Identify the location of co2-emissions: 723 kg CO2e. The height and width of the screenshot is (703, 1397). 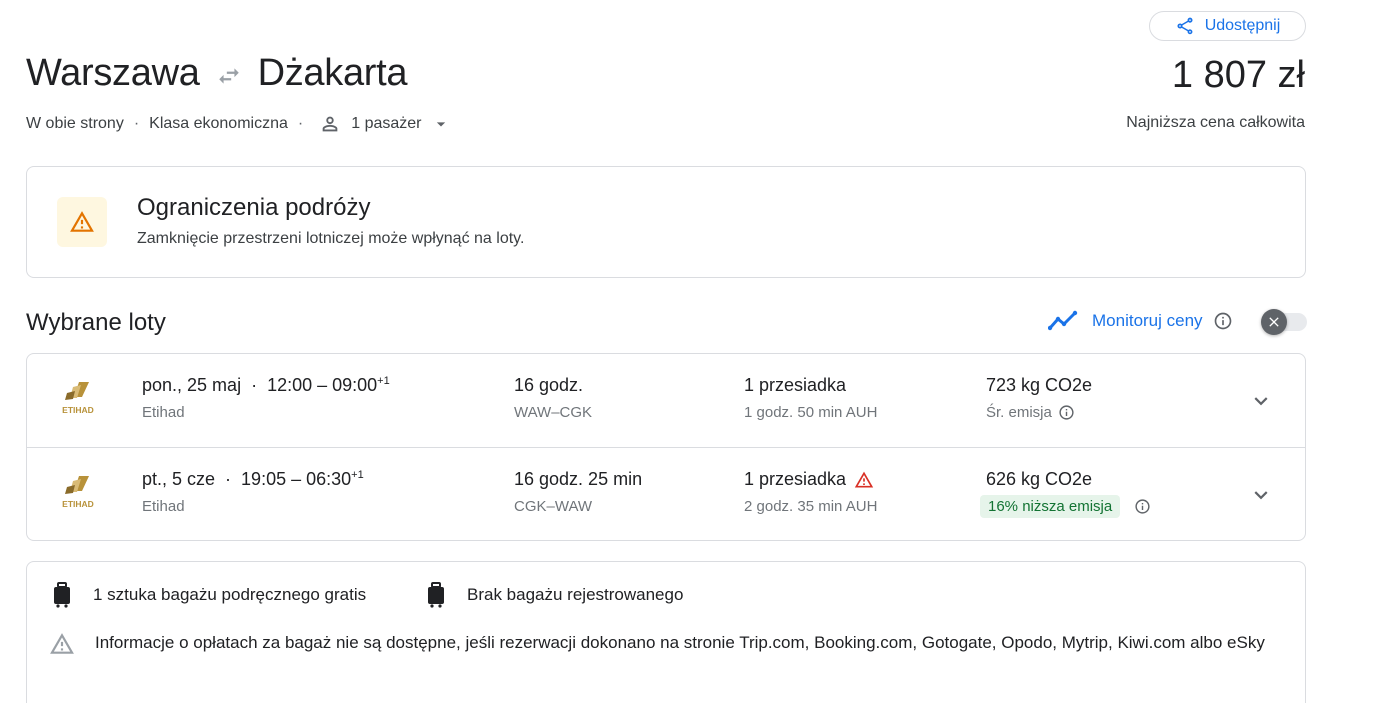
(1039, 385).